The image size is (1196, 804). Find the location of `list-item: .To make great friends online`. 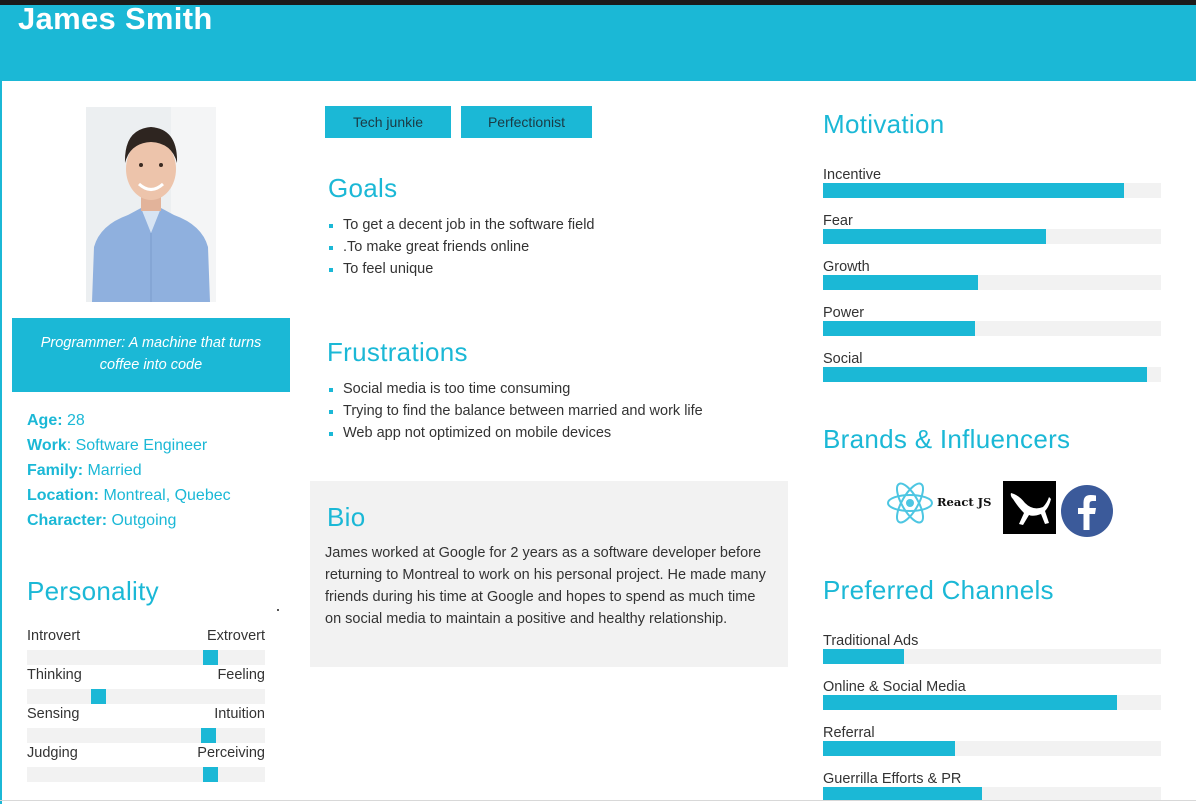

list-item: .To make great friends online is located at coordinates (461, 247).